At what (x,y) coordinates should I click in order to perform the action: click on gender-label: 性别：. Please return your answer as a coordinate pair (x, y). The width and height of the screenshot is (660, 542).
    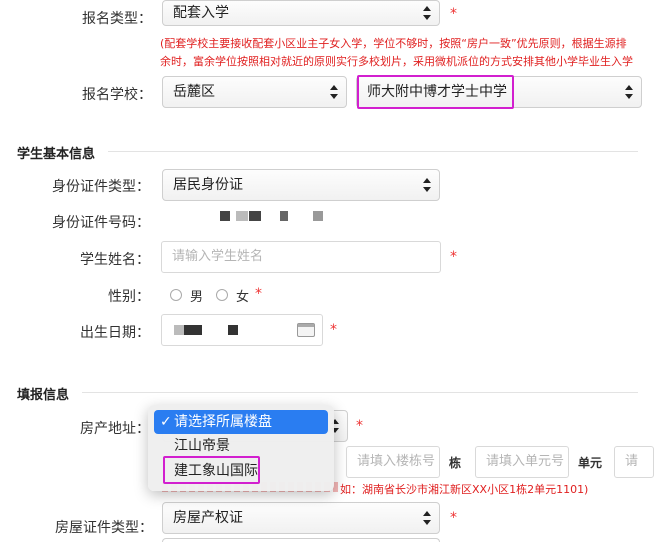
    Looking at the image, I should click on (129, 297).